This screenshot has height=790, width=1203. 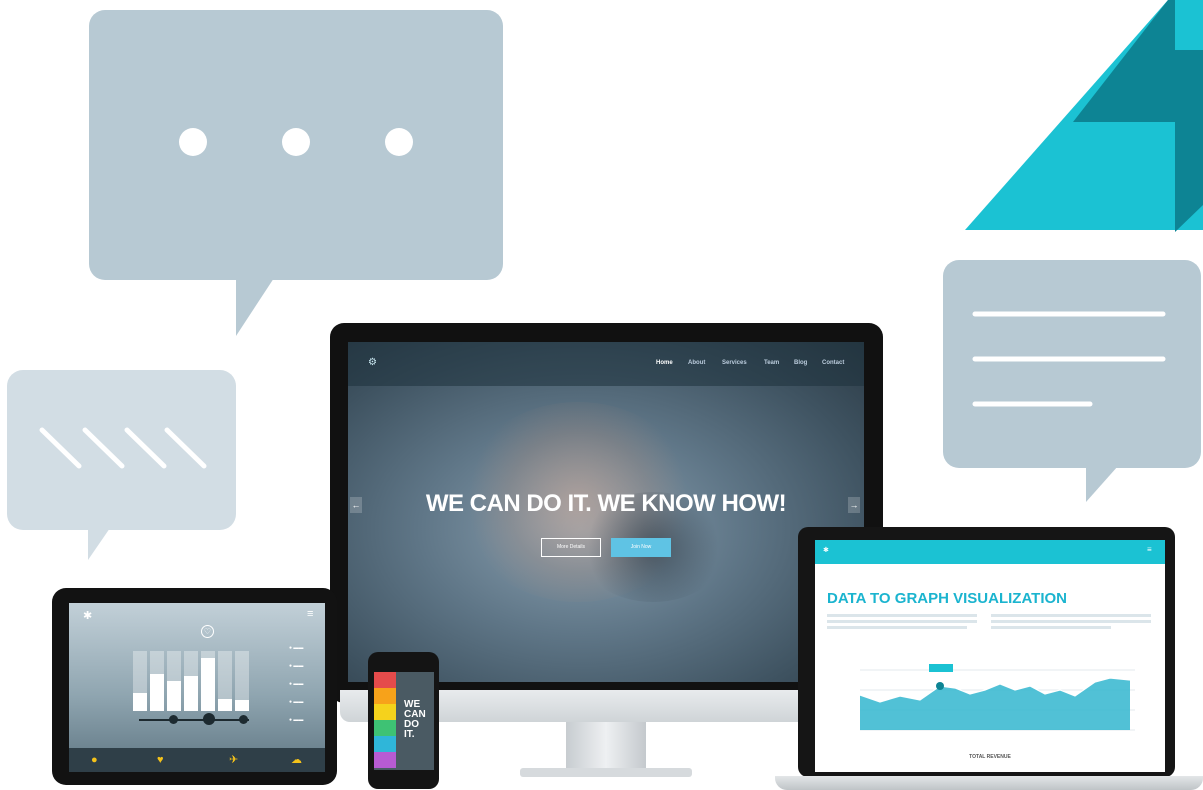 What do you see at coordinates (990, 552) in the screenshot?
I see `laptop-header-bar: ✱ ≡` at bounding box center [990, 552].